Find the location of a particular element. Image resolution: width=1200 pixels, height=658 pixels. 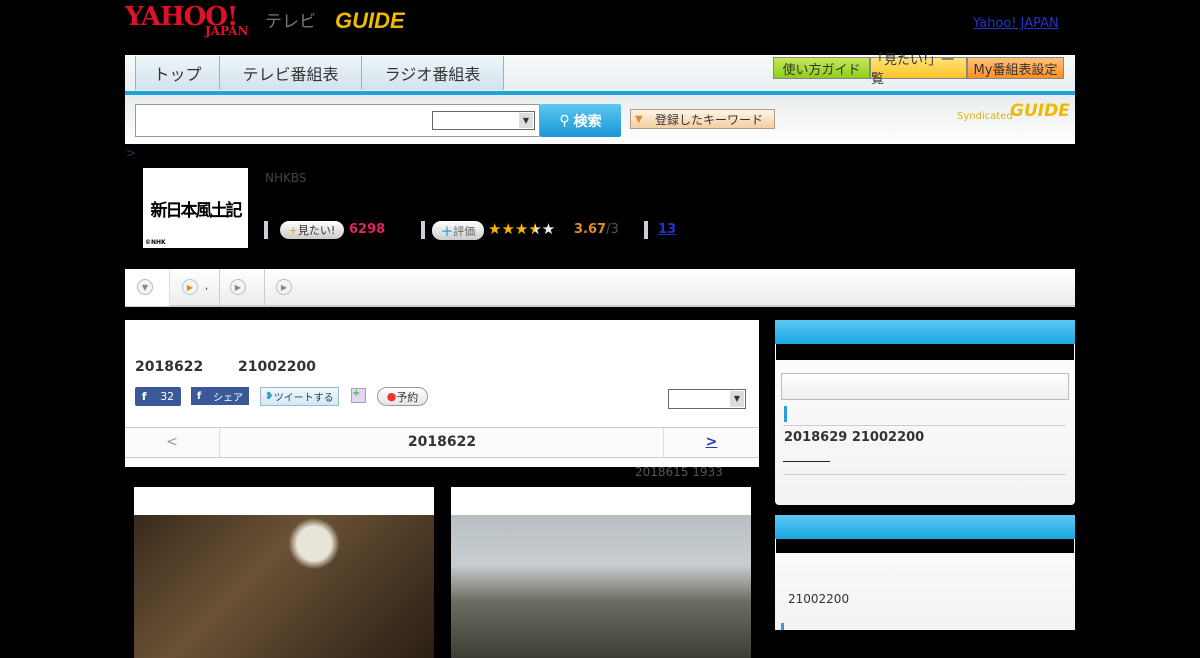

record-icon: ● is located at coordinates (391, 396).